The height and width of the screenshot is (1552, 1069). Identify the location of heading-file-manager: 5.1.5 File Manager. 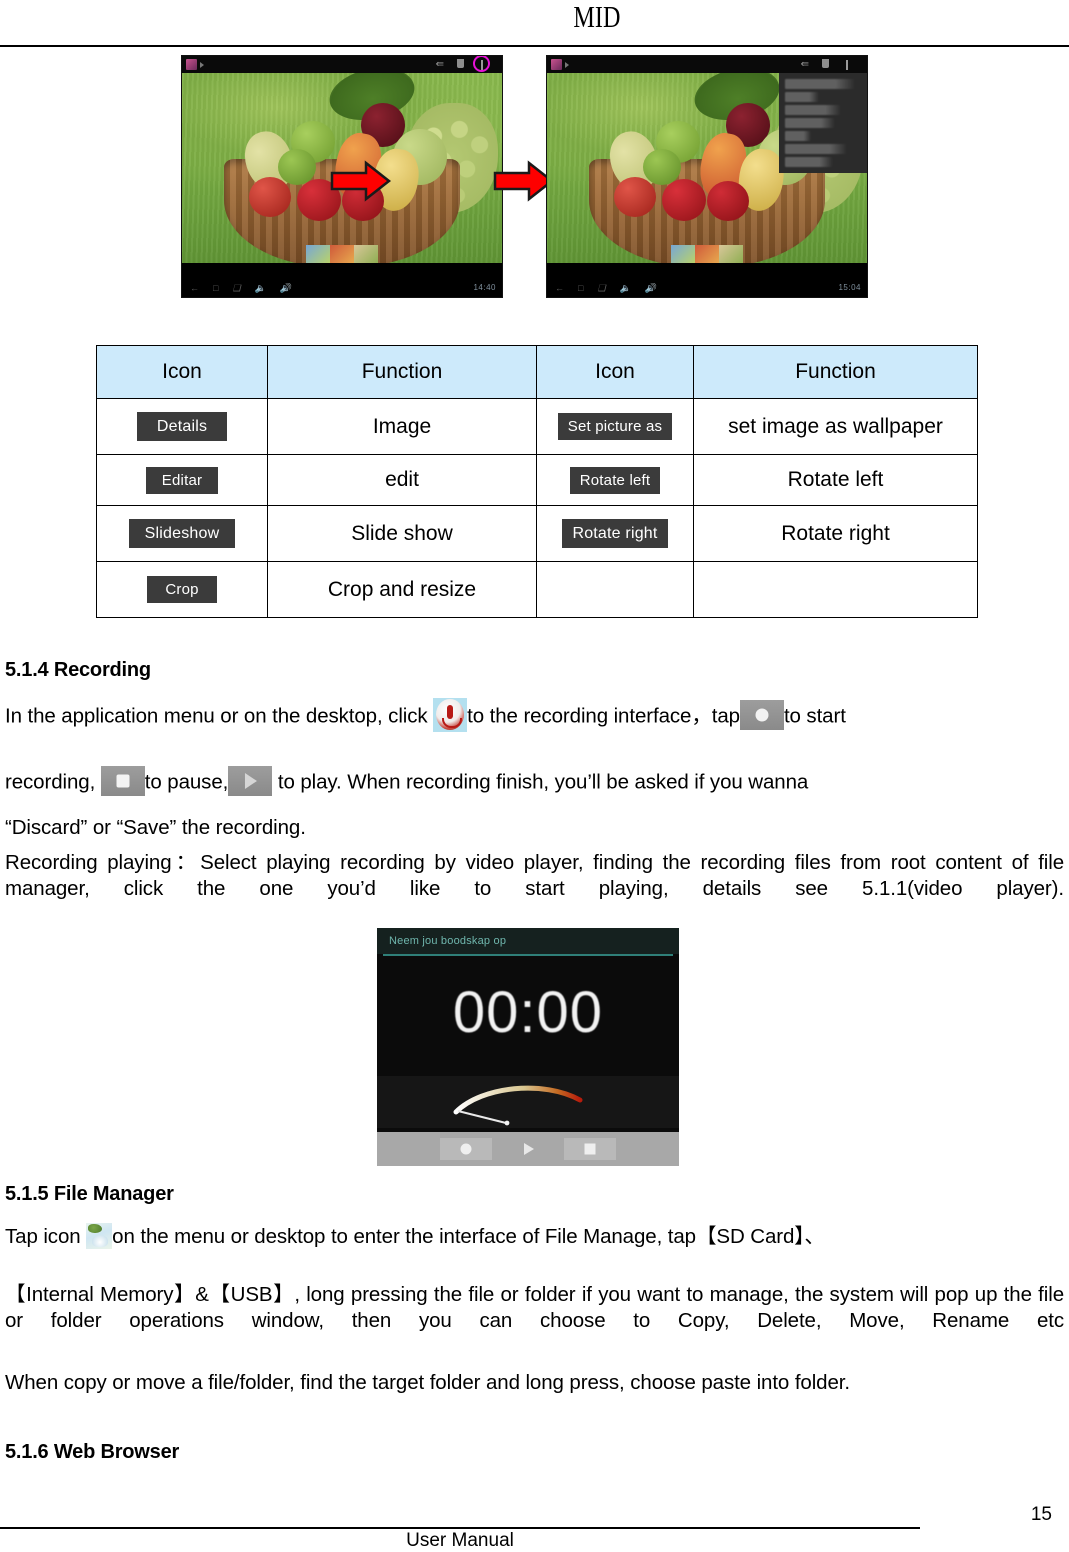
(89, 1194).